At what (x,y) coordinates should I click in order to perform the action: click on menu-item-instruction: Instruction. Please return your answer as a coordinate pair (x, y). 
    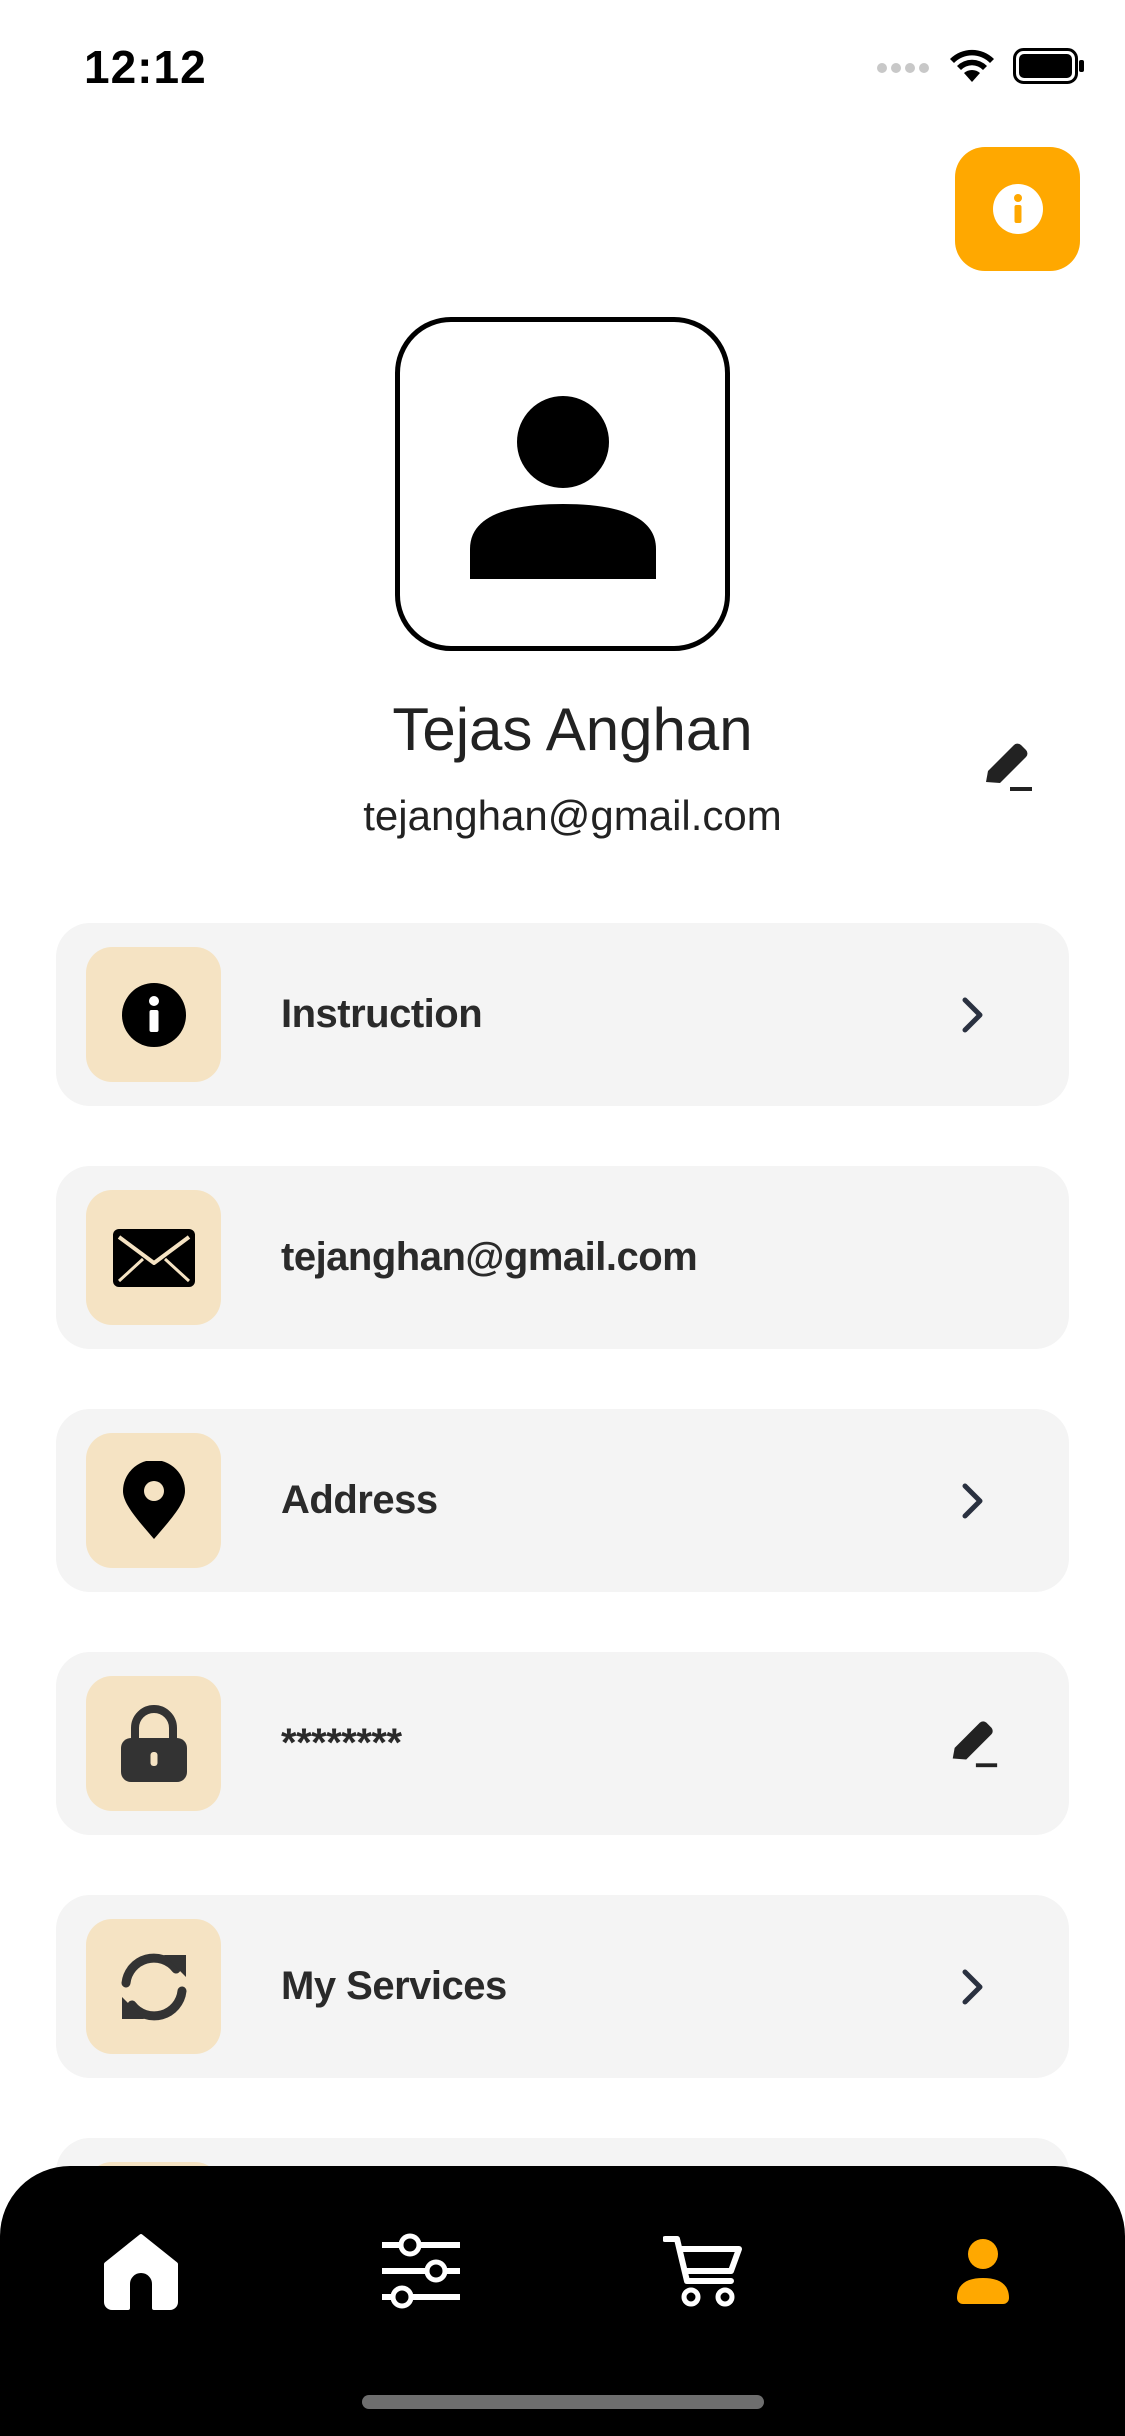
    Looking at the image, I should click on (562, 1014).